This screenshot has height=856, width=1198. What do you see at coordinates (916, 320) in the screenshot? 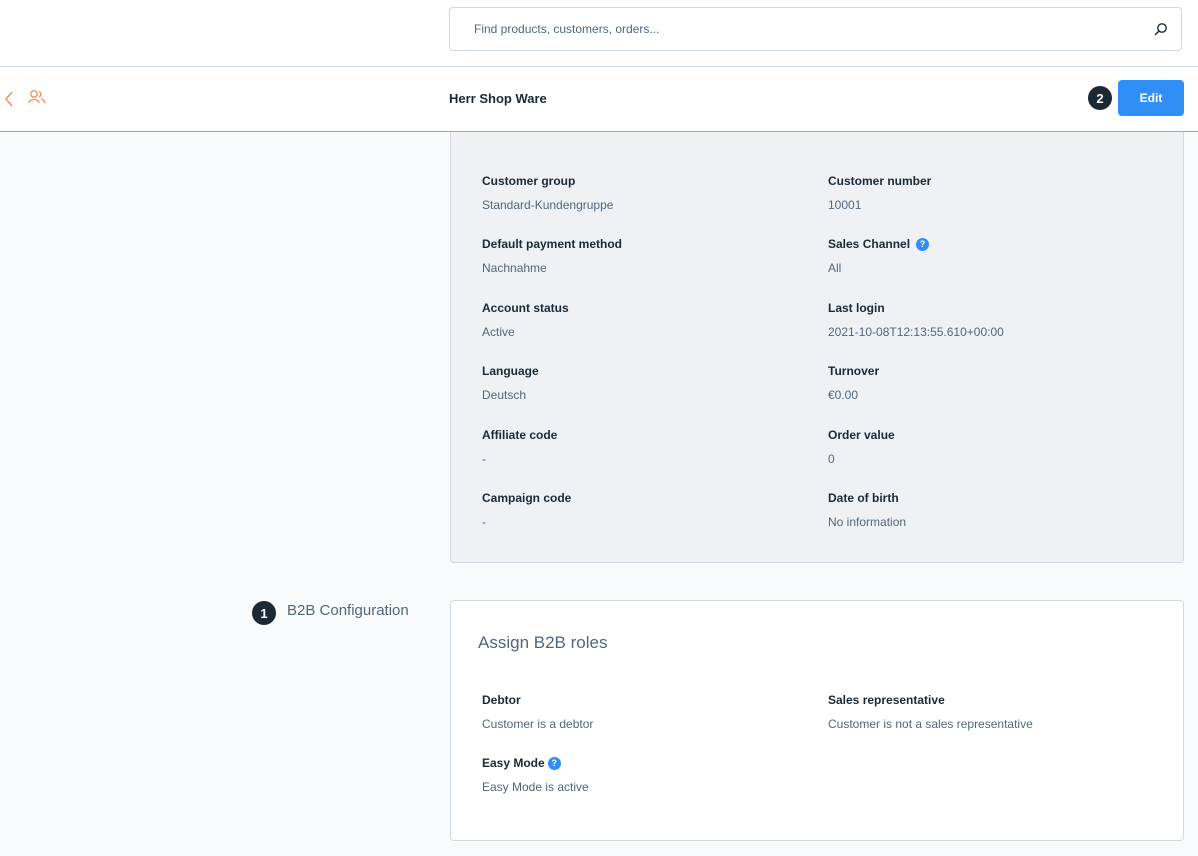
I see `field-last-login: Last login 2021-10-08T12:13:55.610+00:00` at bounding box center [916, 320].